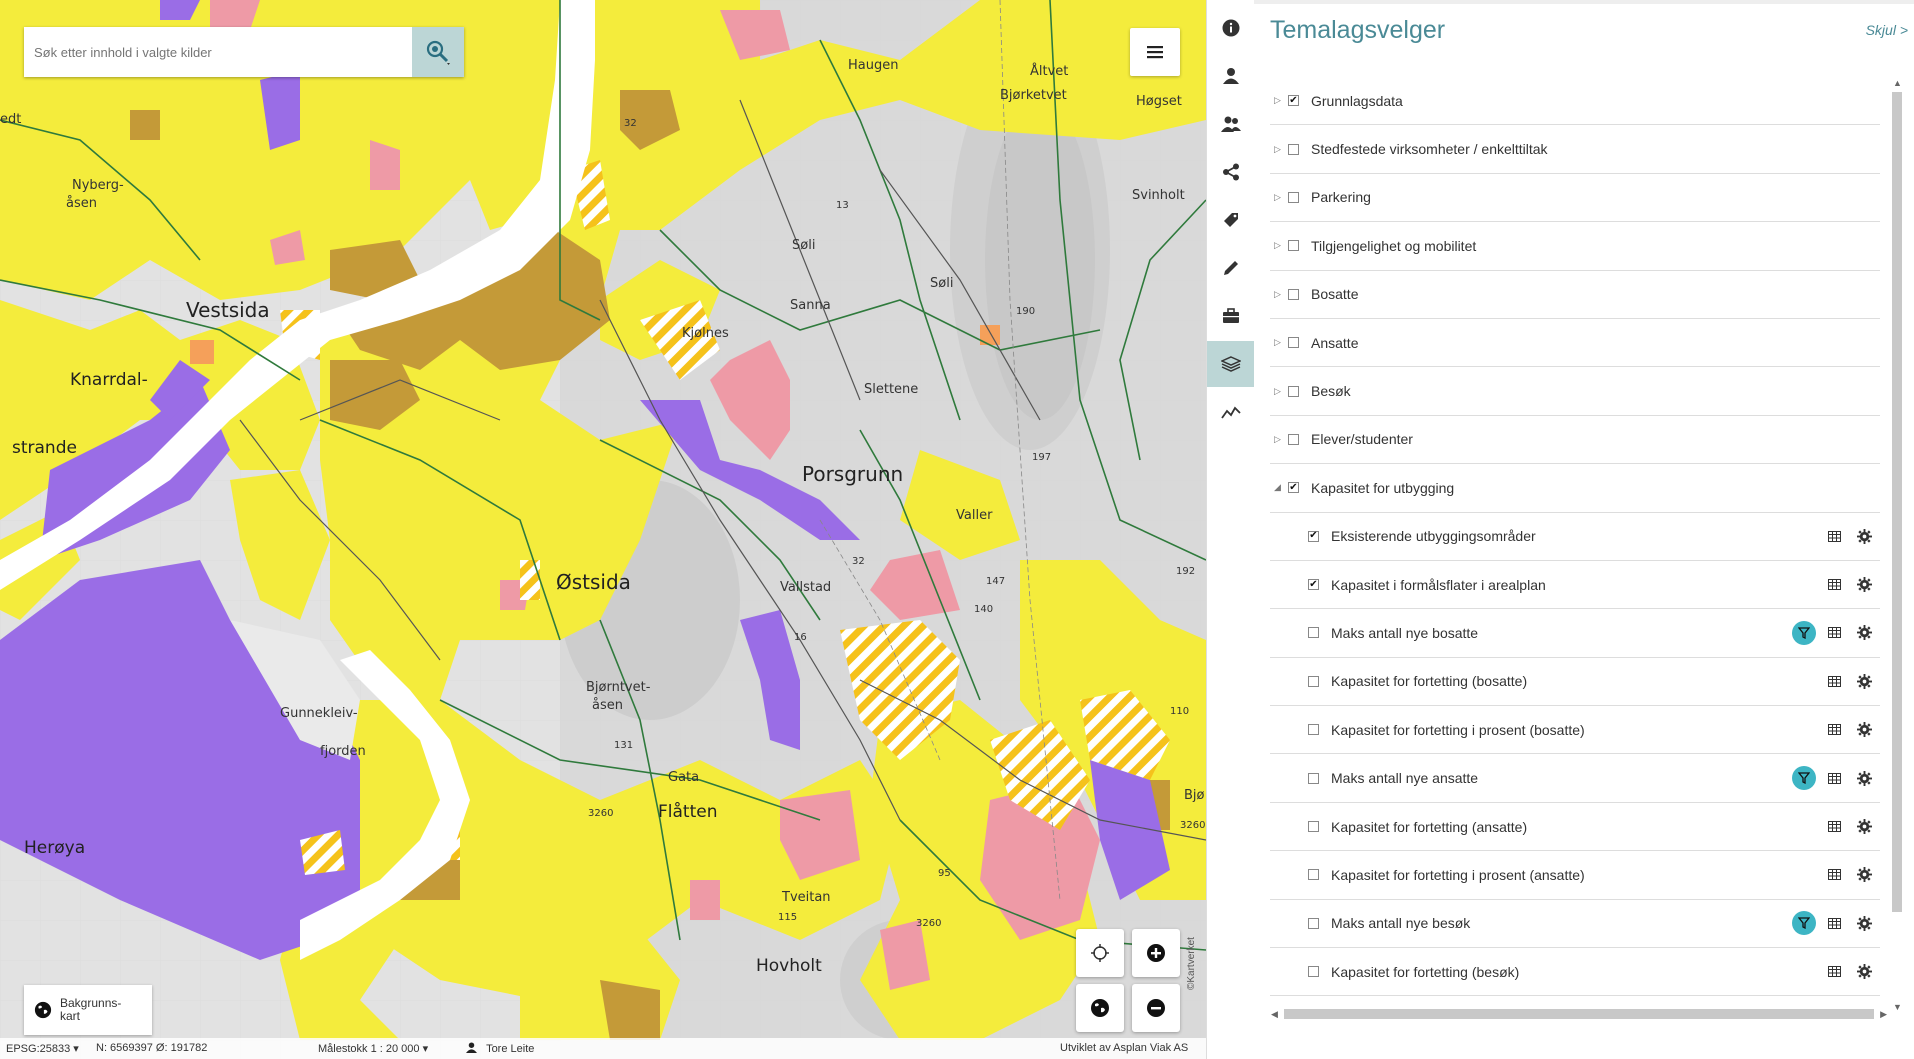  Describe the element at coordinates (1575, 827) in the screenshot. I see `sublayer-row: Kapasitet for fortetting (ansatte)` at that location.